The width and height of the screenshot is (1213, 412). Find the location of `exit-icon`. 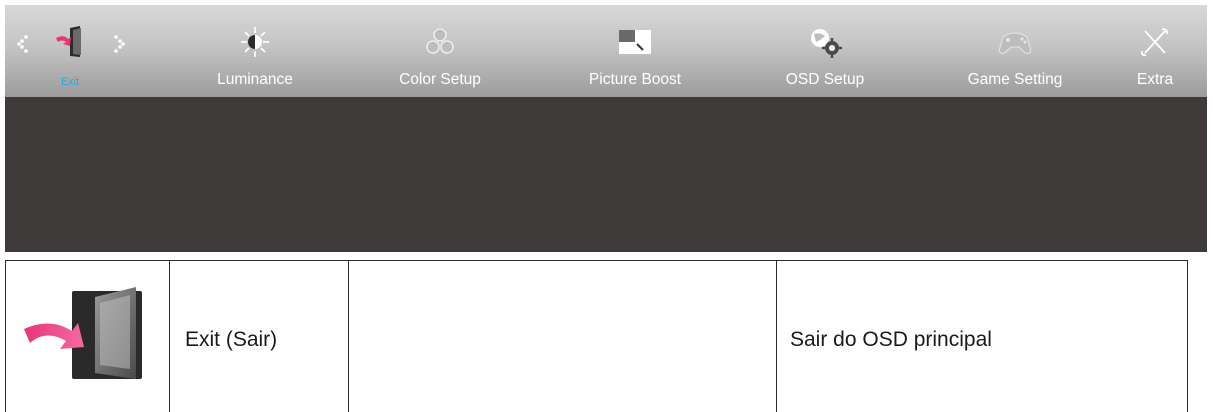

exit-icon is located at coordinates (68, 41).